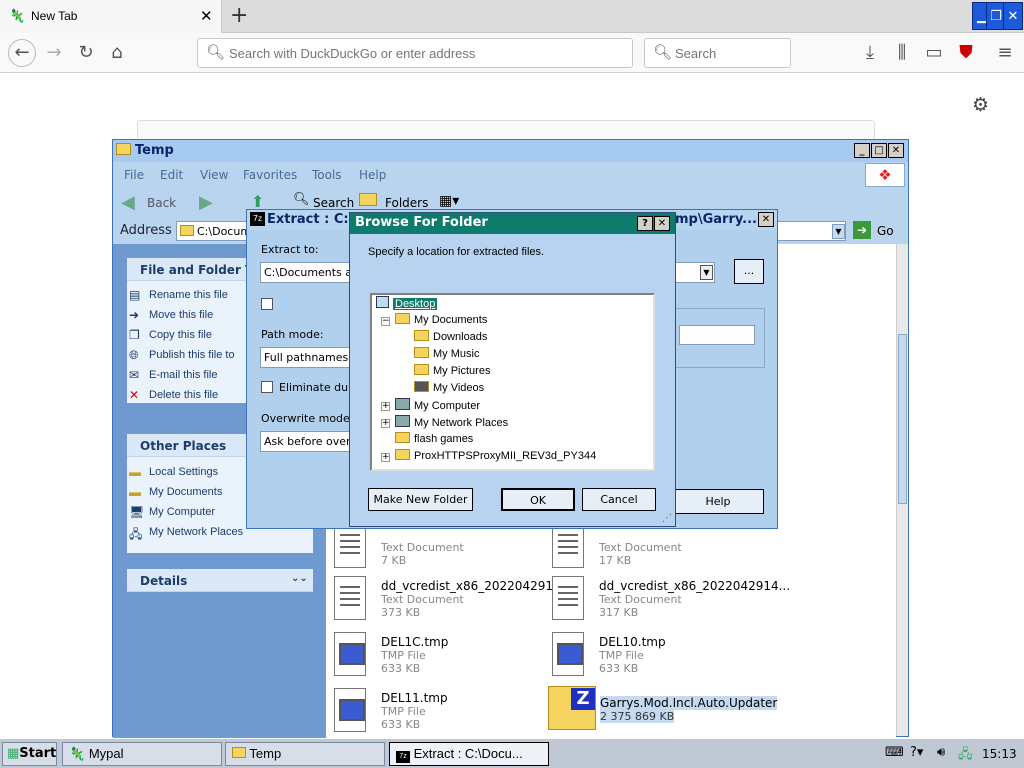 This screenshot has width=1024, height=768. Describe the element at coordinates (450, 336) in the screenshot. I see `tree-node-downloads: Downloads` at that location.